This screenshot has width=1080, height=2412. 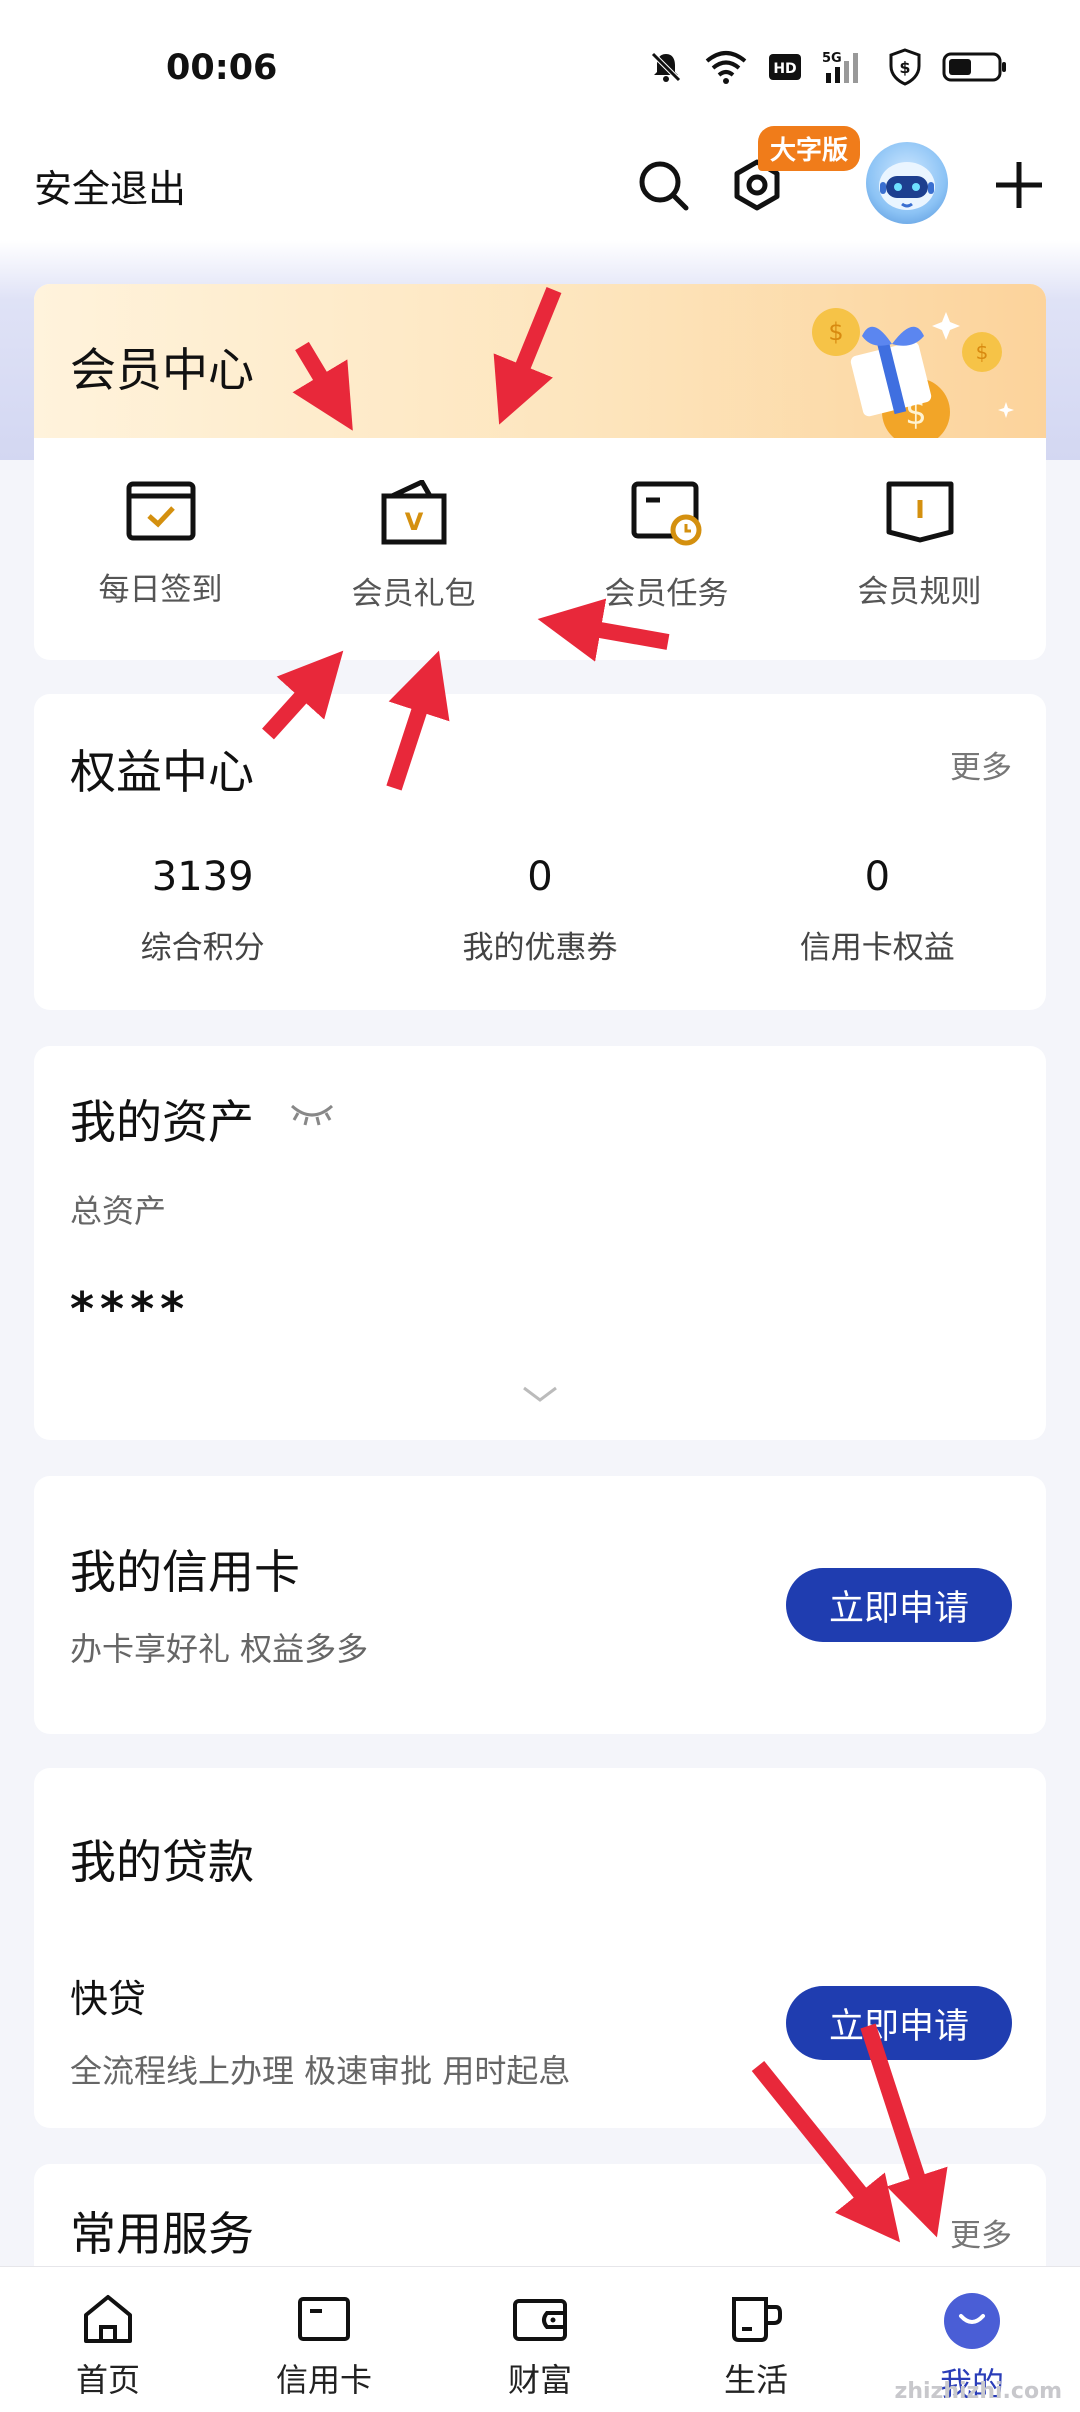 What do you see at coordinates (540, 877) in the screenshot?
I see `coupons-value: 0` at bounding box center [540, 877].